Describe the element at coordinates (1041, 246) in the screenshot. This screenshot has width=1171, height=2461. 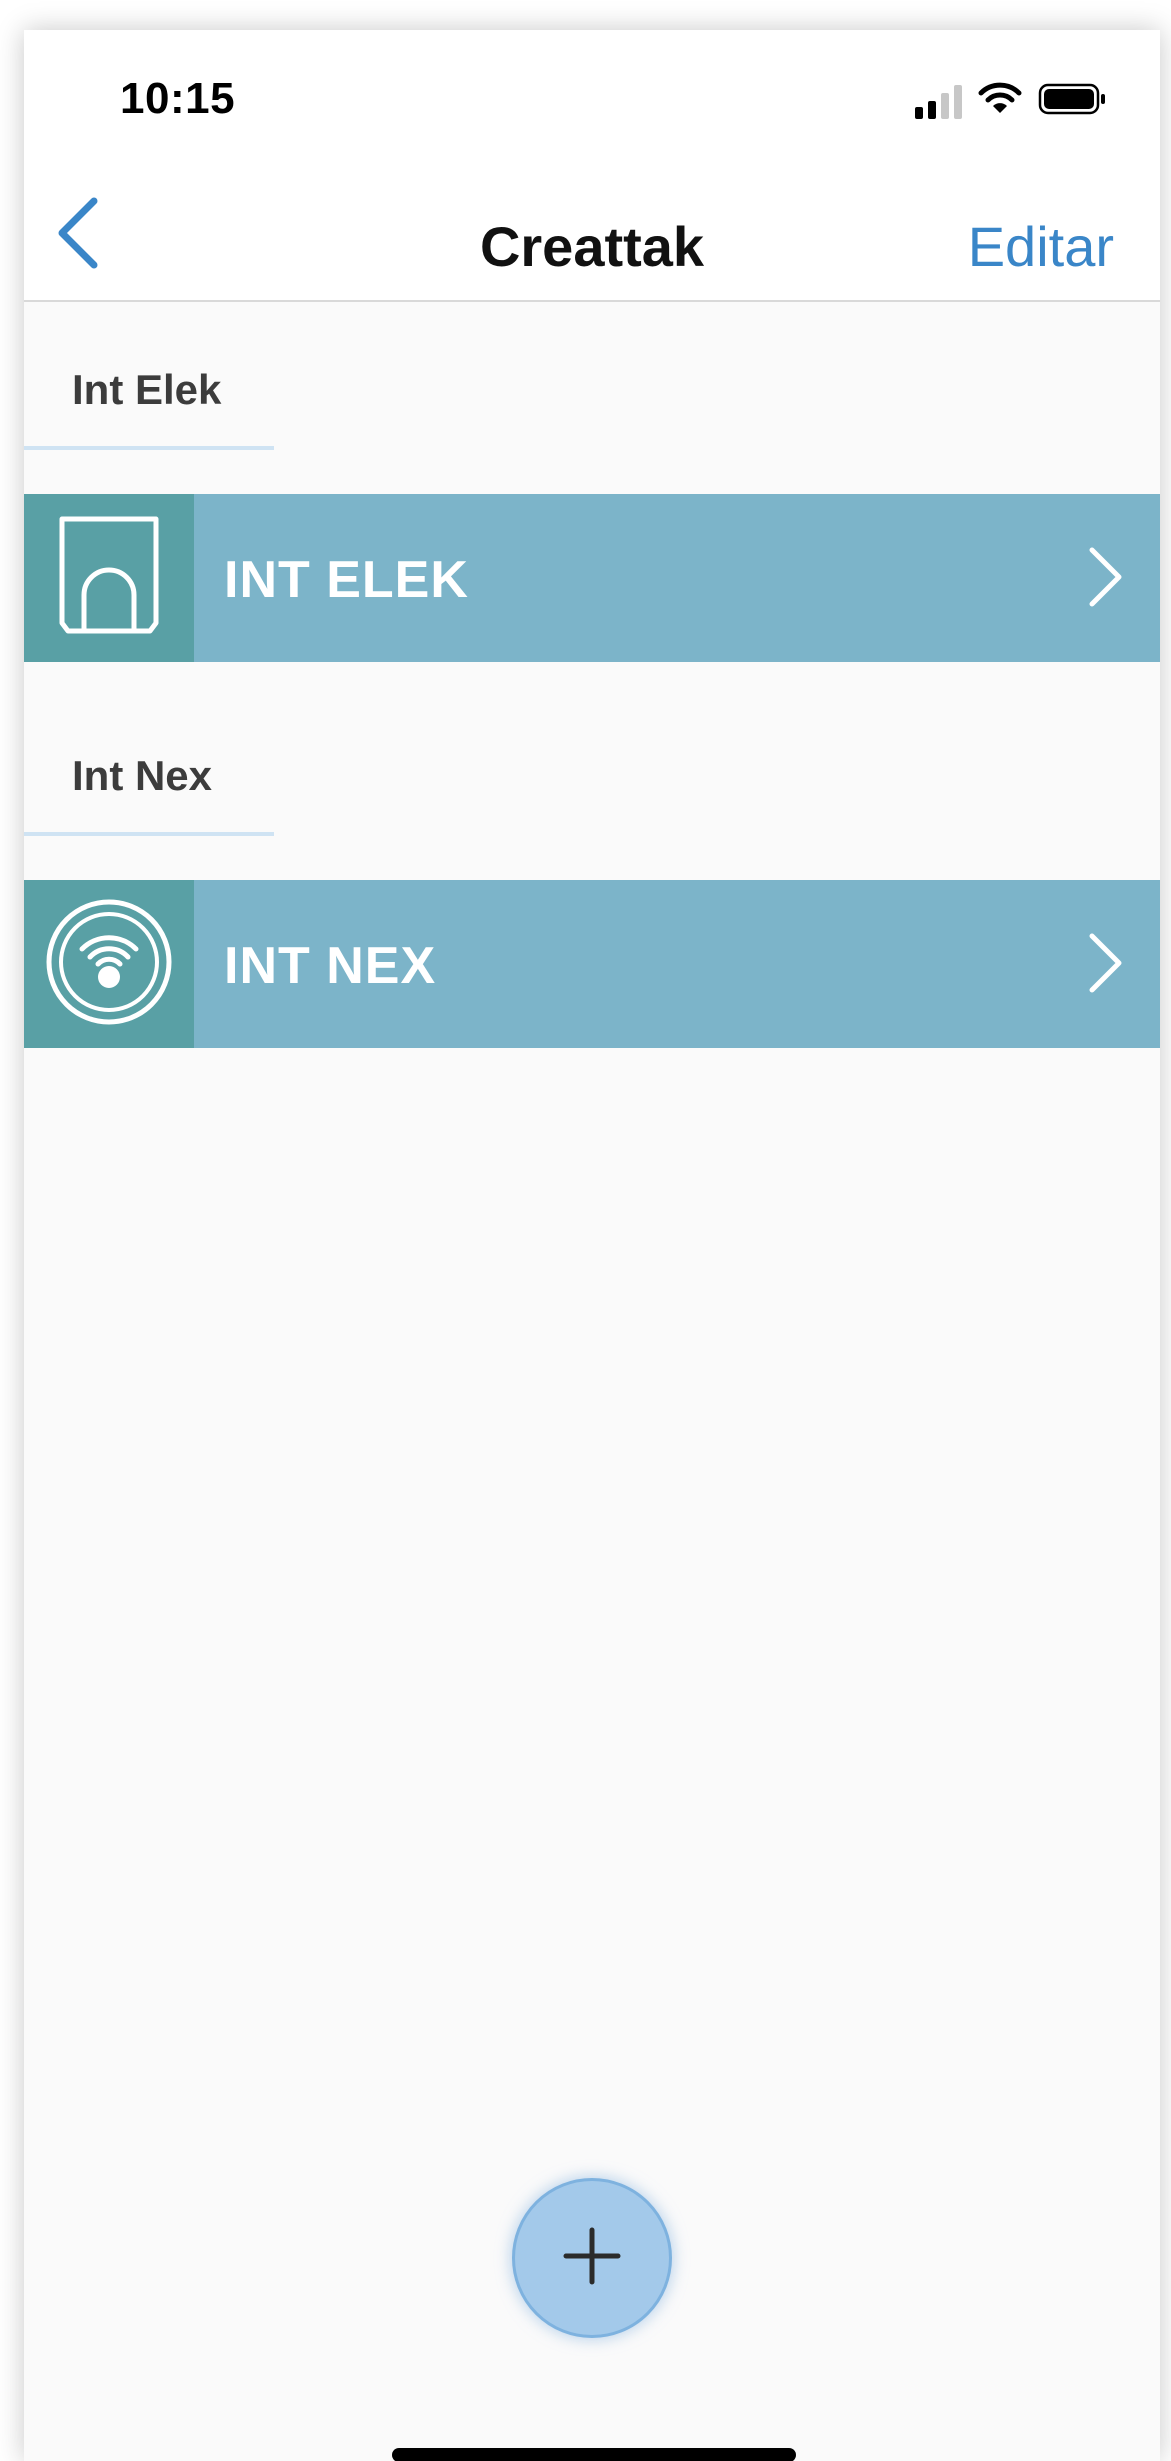
I see `edit-button: Editar` at that location.